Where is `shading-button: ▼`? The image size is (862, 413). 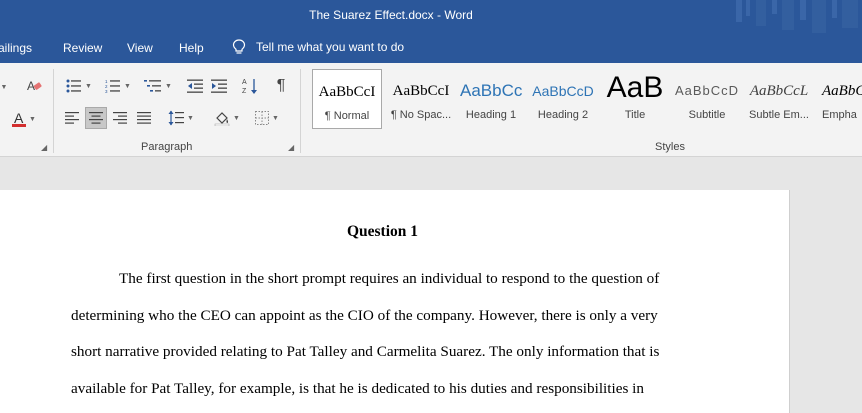
shading-button: ▼ is located at coordinates (227, 118).